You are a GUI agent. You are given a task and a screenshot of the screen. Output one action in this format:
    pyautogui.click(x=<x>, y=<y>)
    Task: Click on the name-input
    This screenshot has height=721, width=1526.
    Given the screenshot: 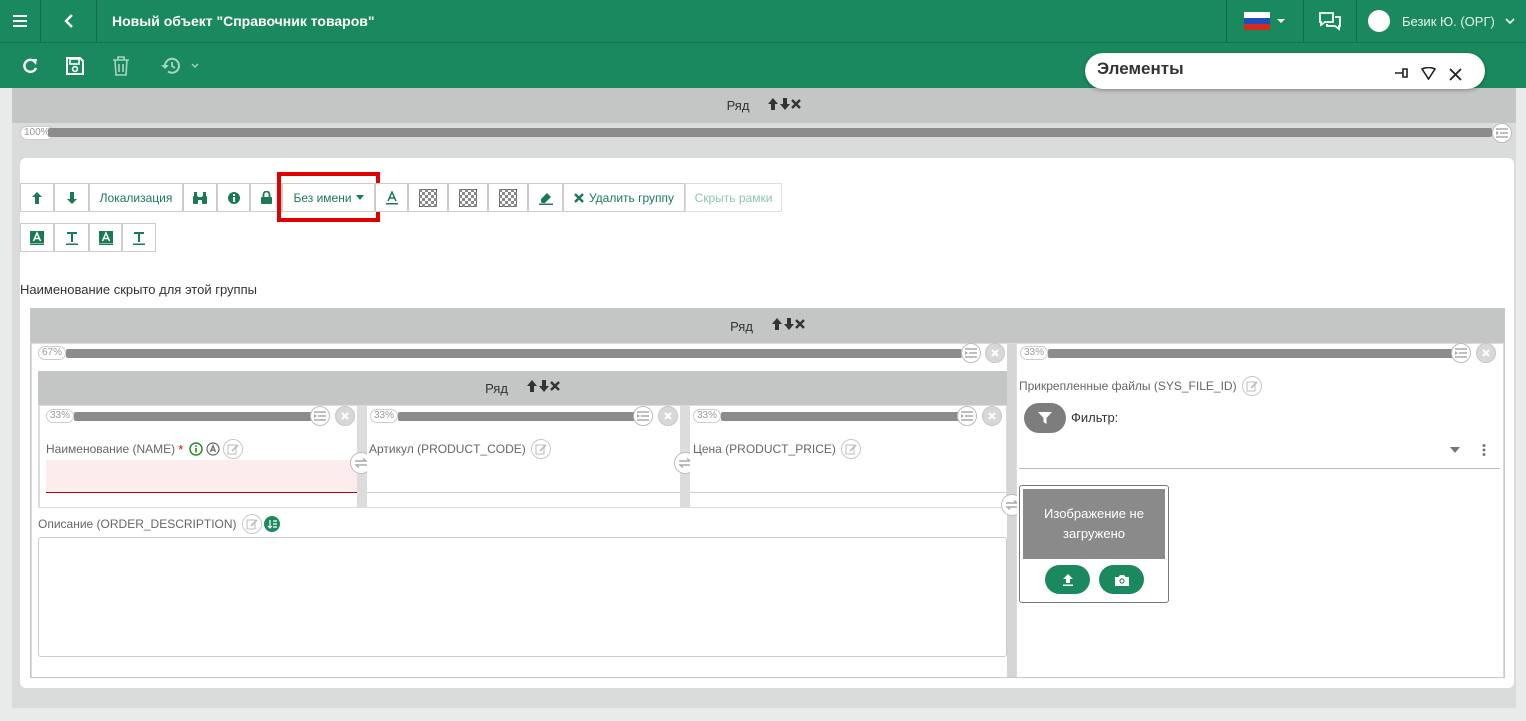 What is the action you would take?
    pyautogui.click(x=201, y=476)
    